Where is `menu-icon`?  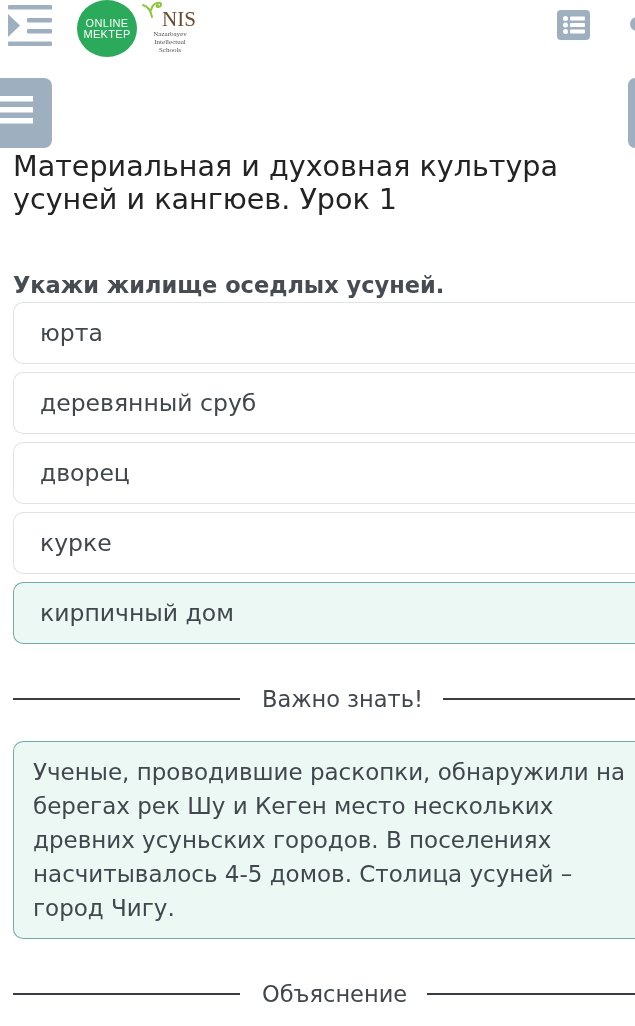
menu-icon is located at coordinates (16, 110).